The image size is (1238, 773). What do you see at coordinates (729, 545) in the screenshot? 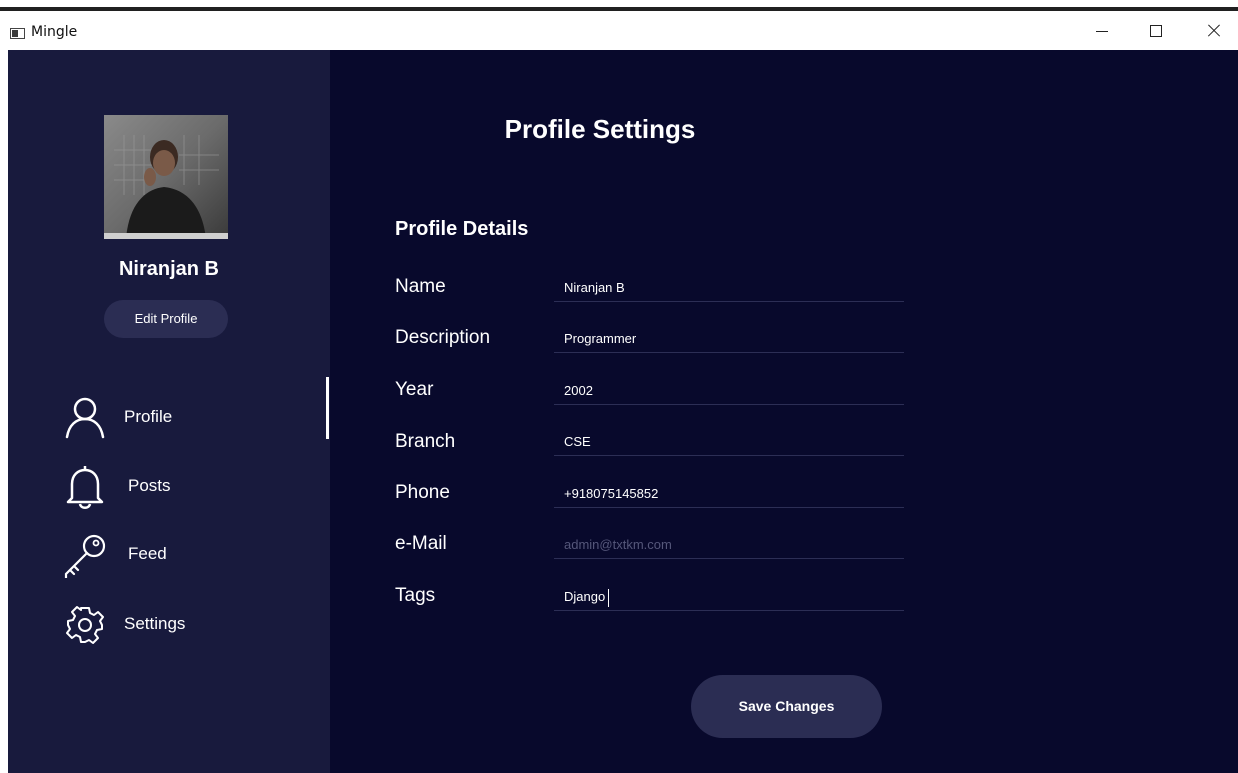
I see `email-field: admin@txtkm.com` at bounding box center [729, 545].